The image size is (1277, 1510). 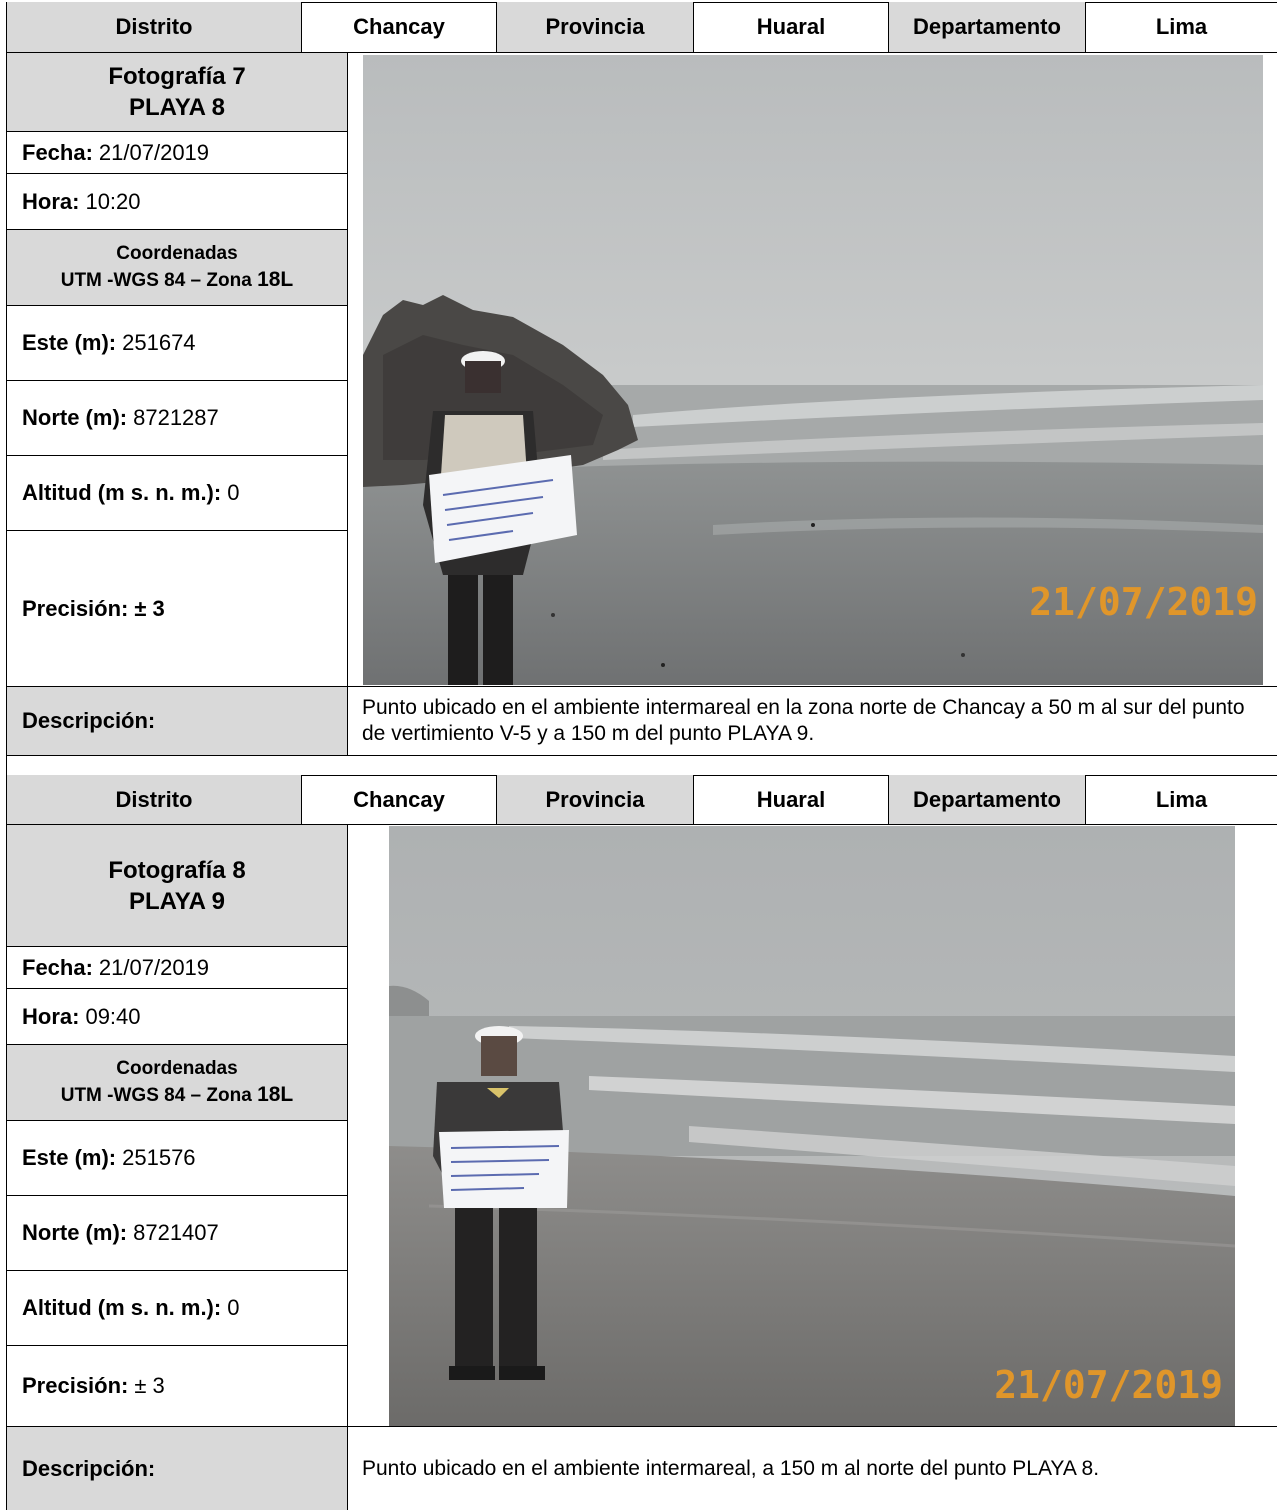 What do you see at coordinates (177, 76) in the screenshot?
I see `photo-number: Fotografía 7` at bounding box center [177, 76].